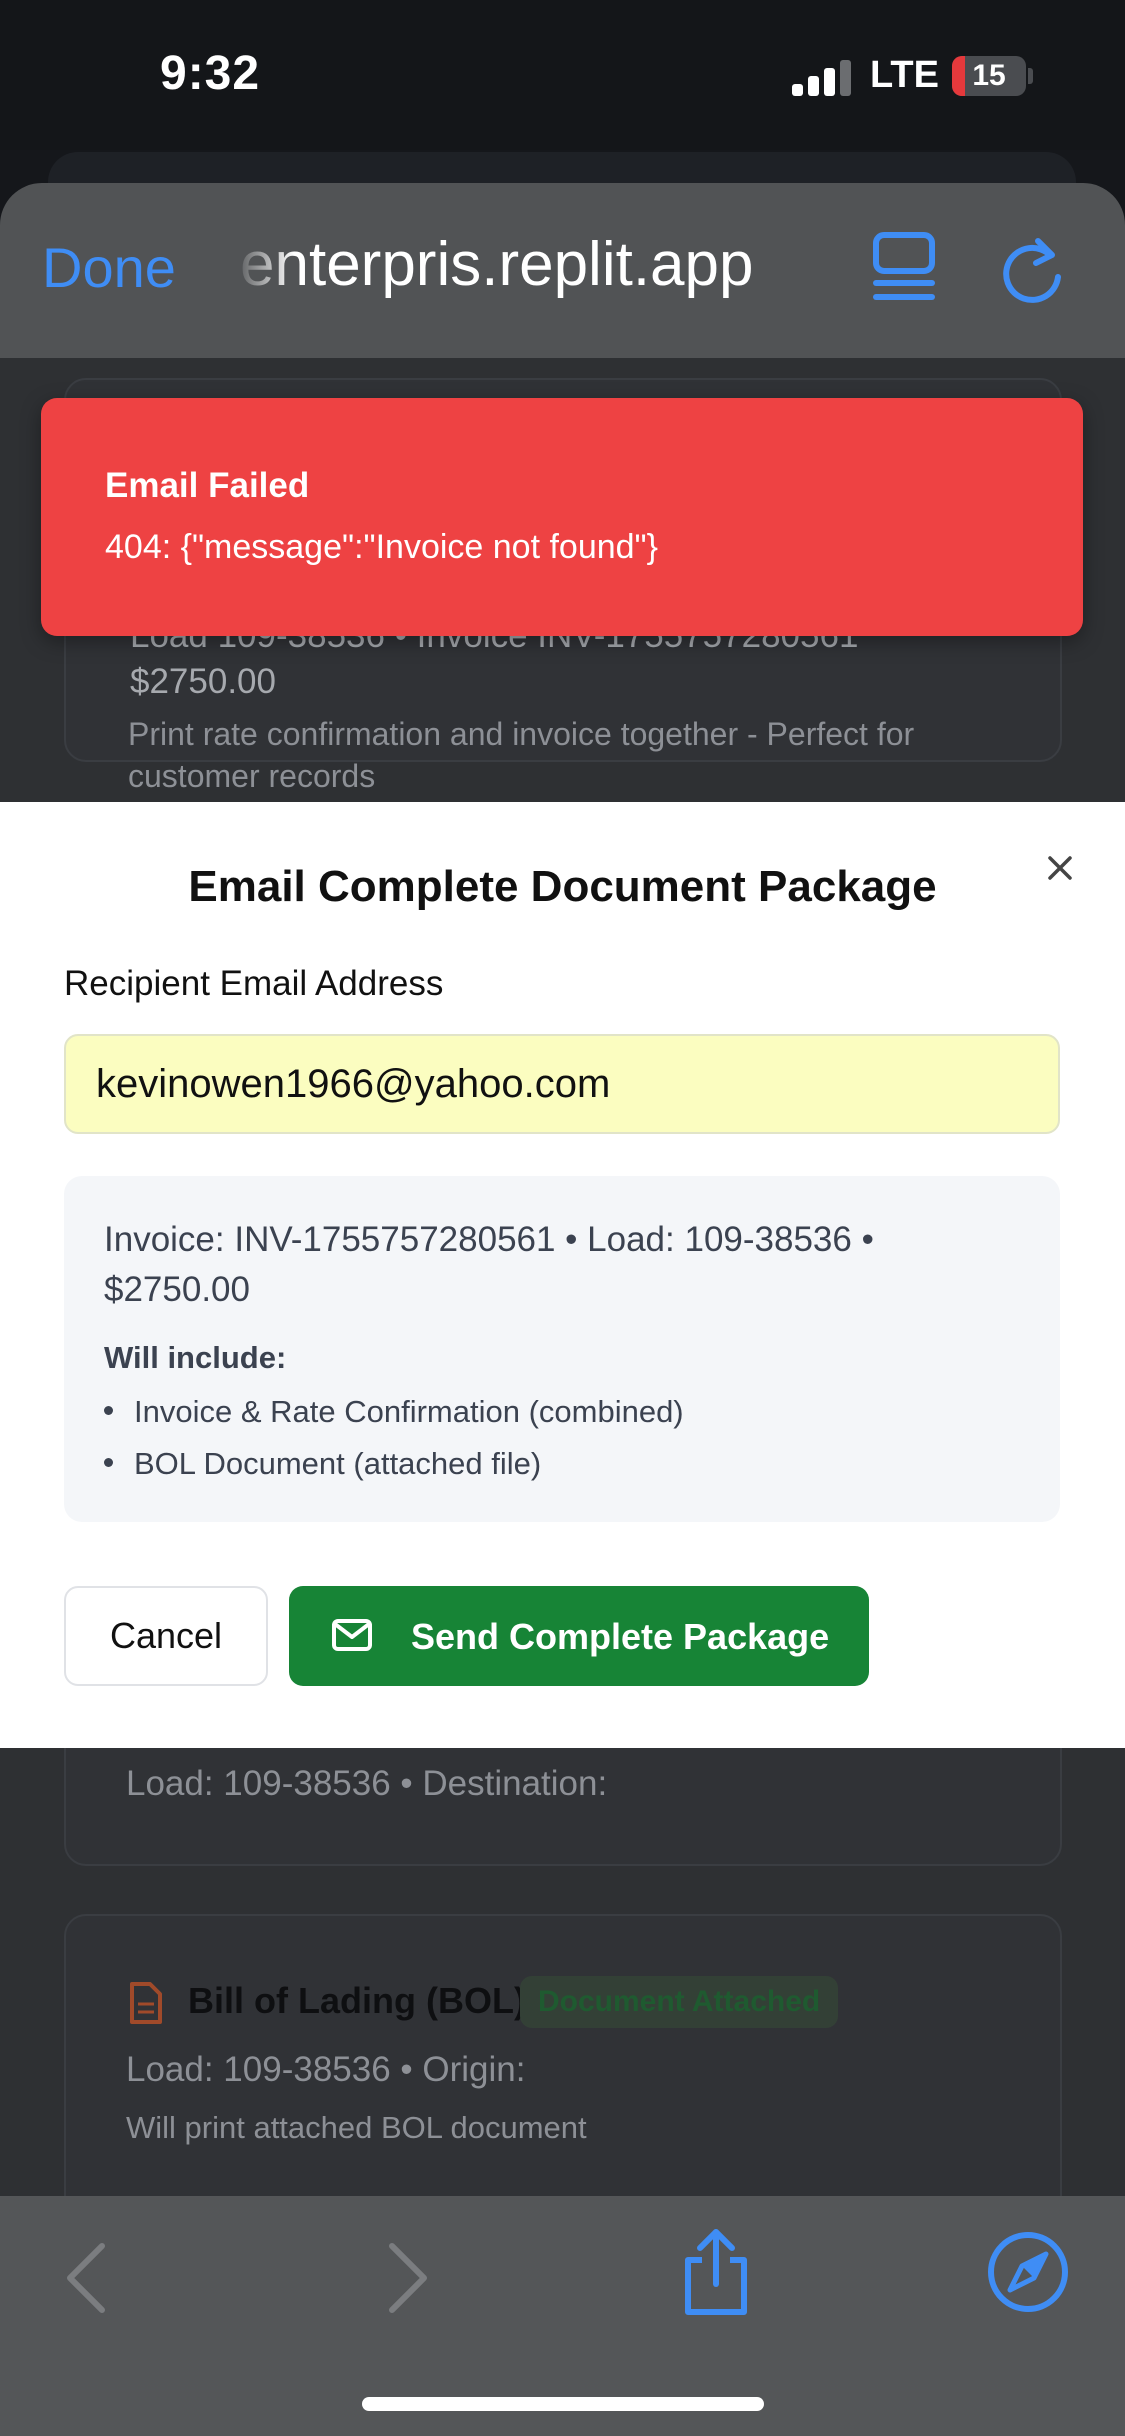 The image size is (1125, 2436). I want to click on bol-status-badge: Document Attached, so click(679, 2002).